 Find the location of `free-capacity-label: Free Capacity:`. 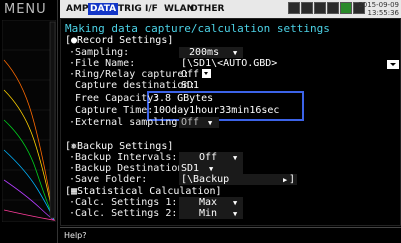

free-capacity-label: Free Capacity: is located at coordinates (117, 98).